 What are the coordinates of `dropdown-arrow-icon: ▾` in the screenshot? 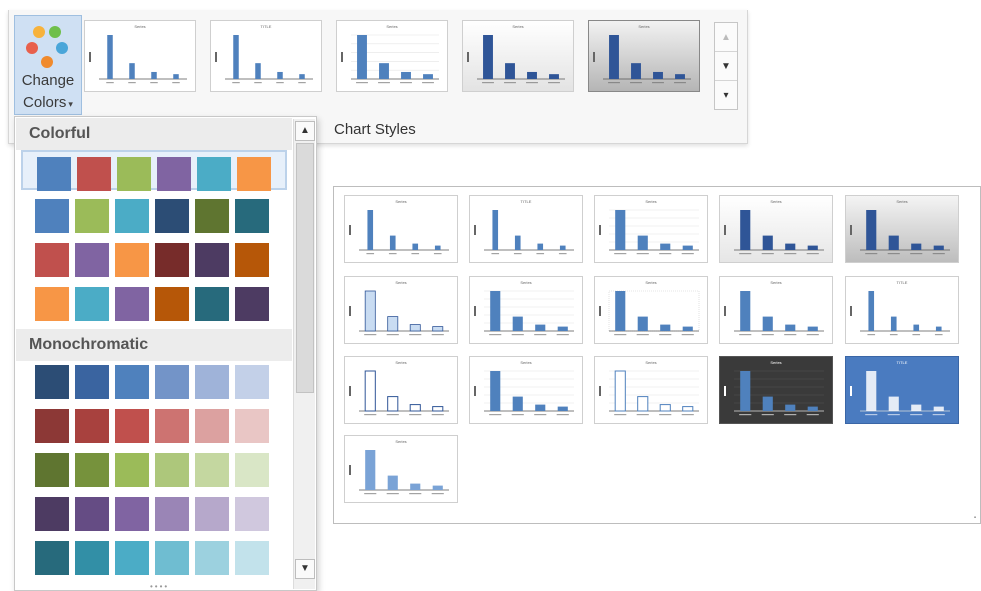 It's located at (70, 104).